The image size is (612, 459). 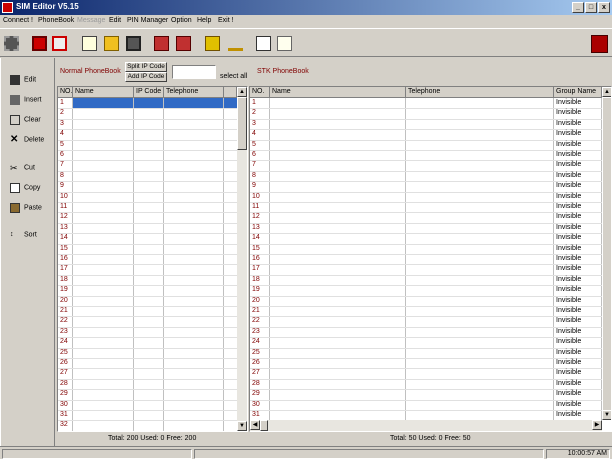 I want to click on stk-horizontal-scrollbar: ◀ ▶, so click(x=426, y=425).